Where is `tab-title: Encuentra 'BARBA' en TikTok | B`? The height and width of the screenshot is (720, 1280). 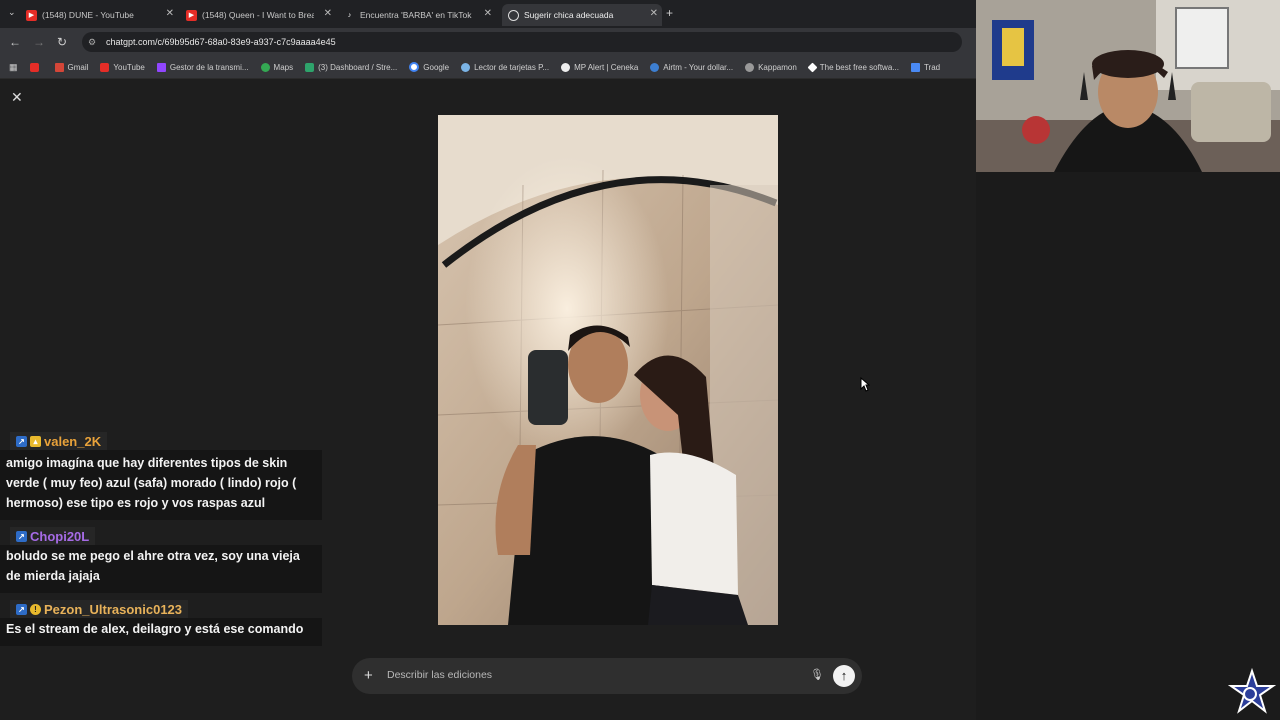 tab-title: Encuentra 'BARBA' en TikTok | B is located at coordinates (416, 15).